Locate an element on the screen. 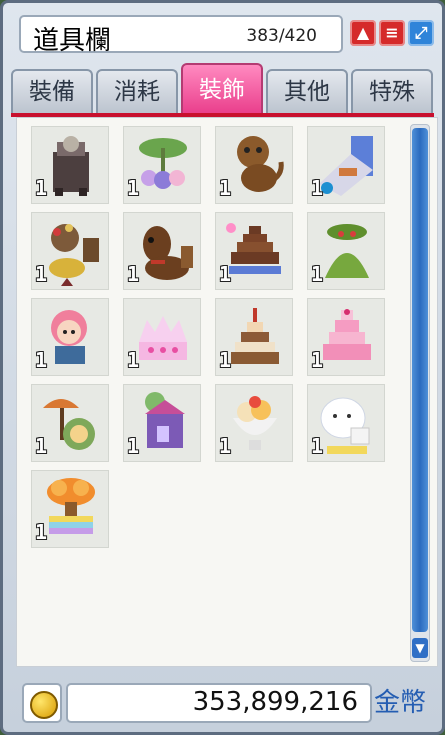  title-bar: 道具欄 383/420 ▲ ≡ ⤢ is located at coordinates (222, 33).